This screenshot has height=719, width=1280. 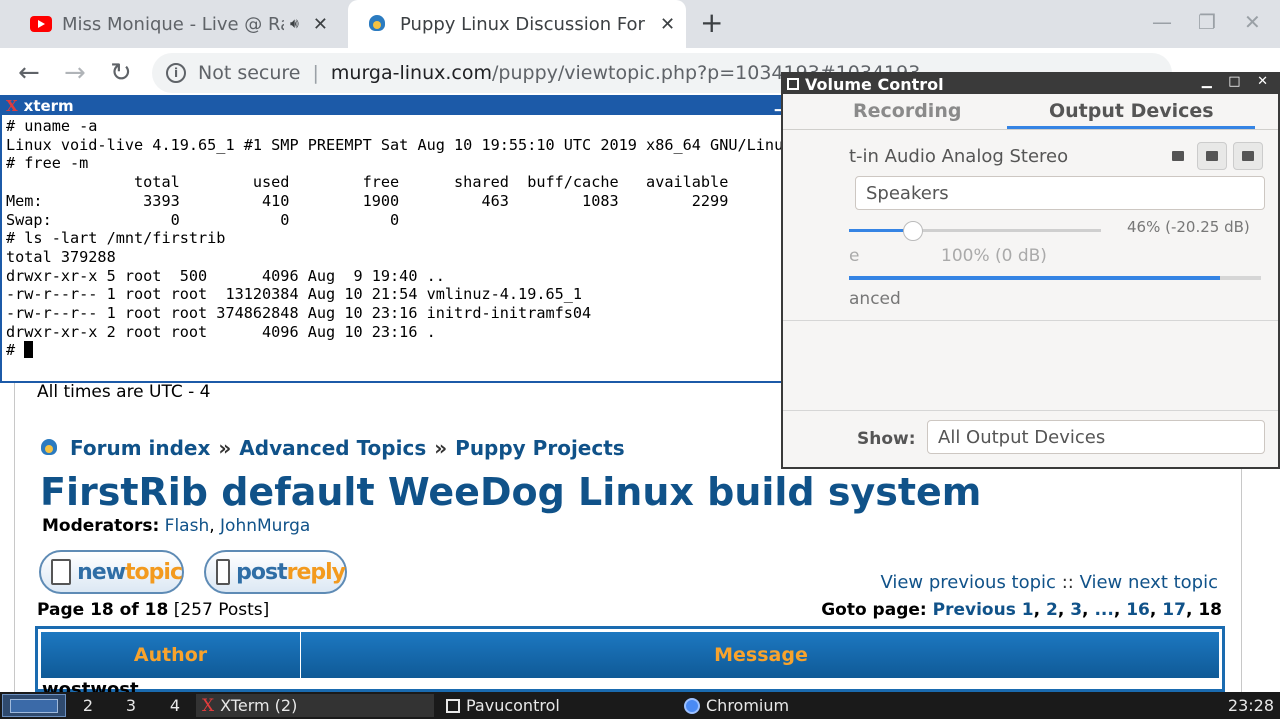 I want to click on divider, so click(x=1030, y=320).